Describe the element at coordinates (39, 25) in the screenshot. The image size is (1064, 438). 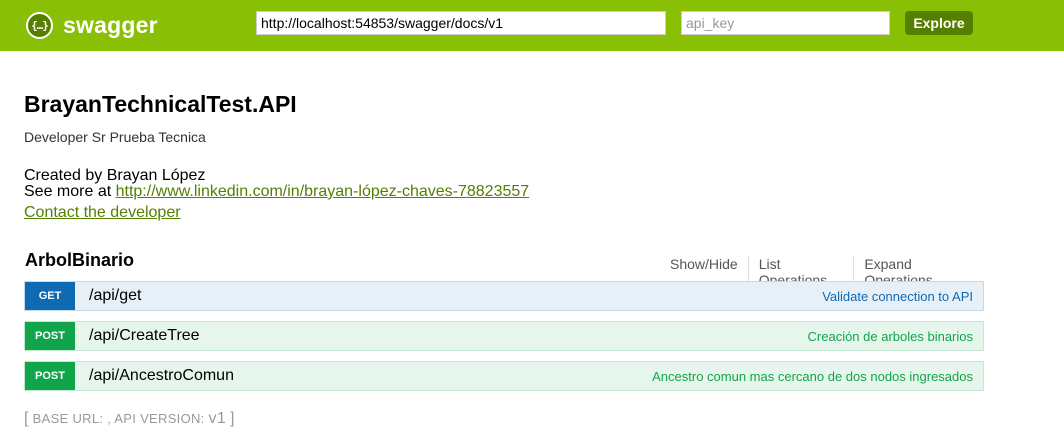
I see `swagger-logo-icon: {…}` at that location.